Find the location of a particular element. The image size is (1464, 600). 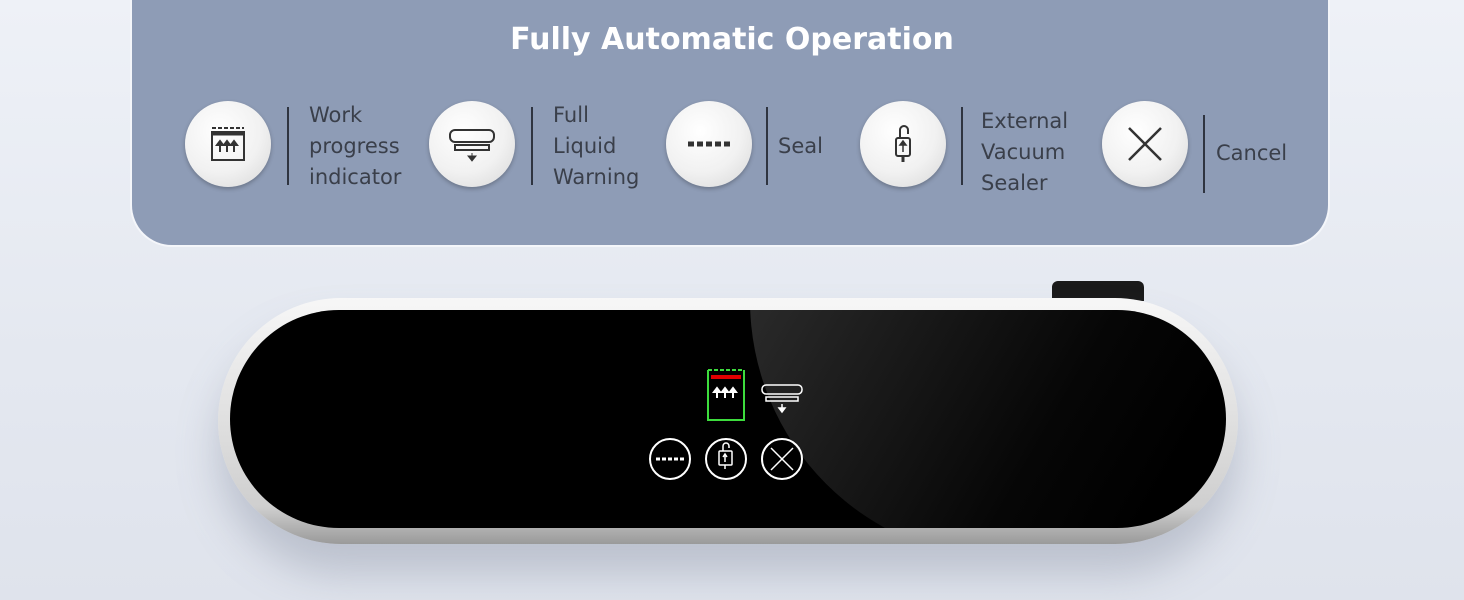

label-work-progress: Work progress indicator is located at coordinates (355, 146).